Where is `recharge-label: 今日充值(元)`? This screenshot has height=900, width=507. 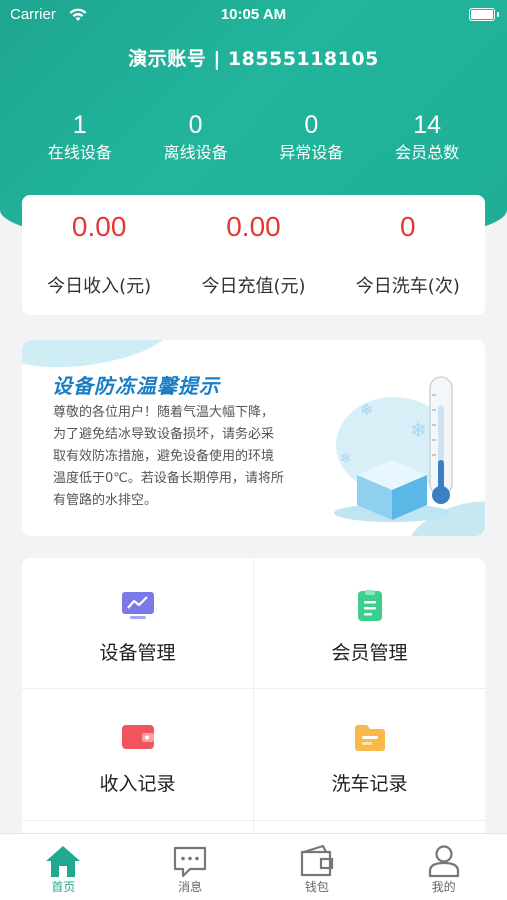 recharge-label: 今日充值(元) is located at coordinates (253, 286).